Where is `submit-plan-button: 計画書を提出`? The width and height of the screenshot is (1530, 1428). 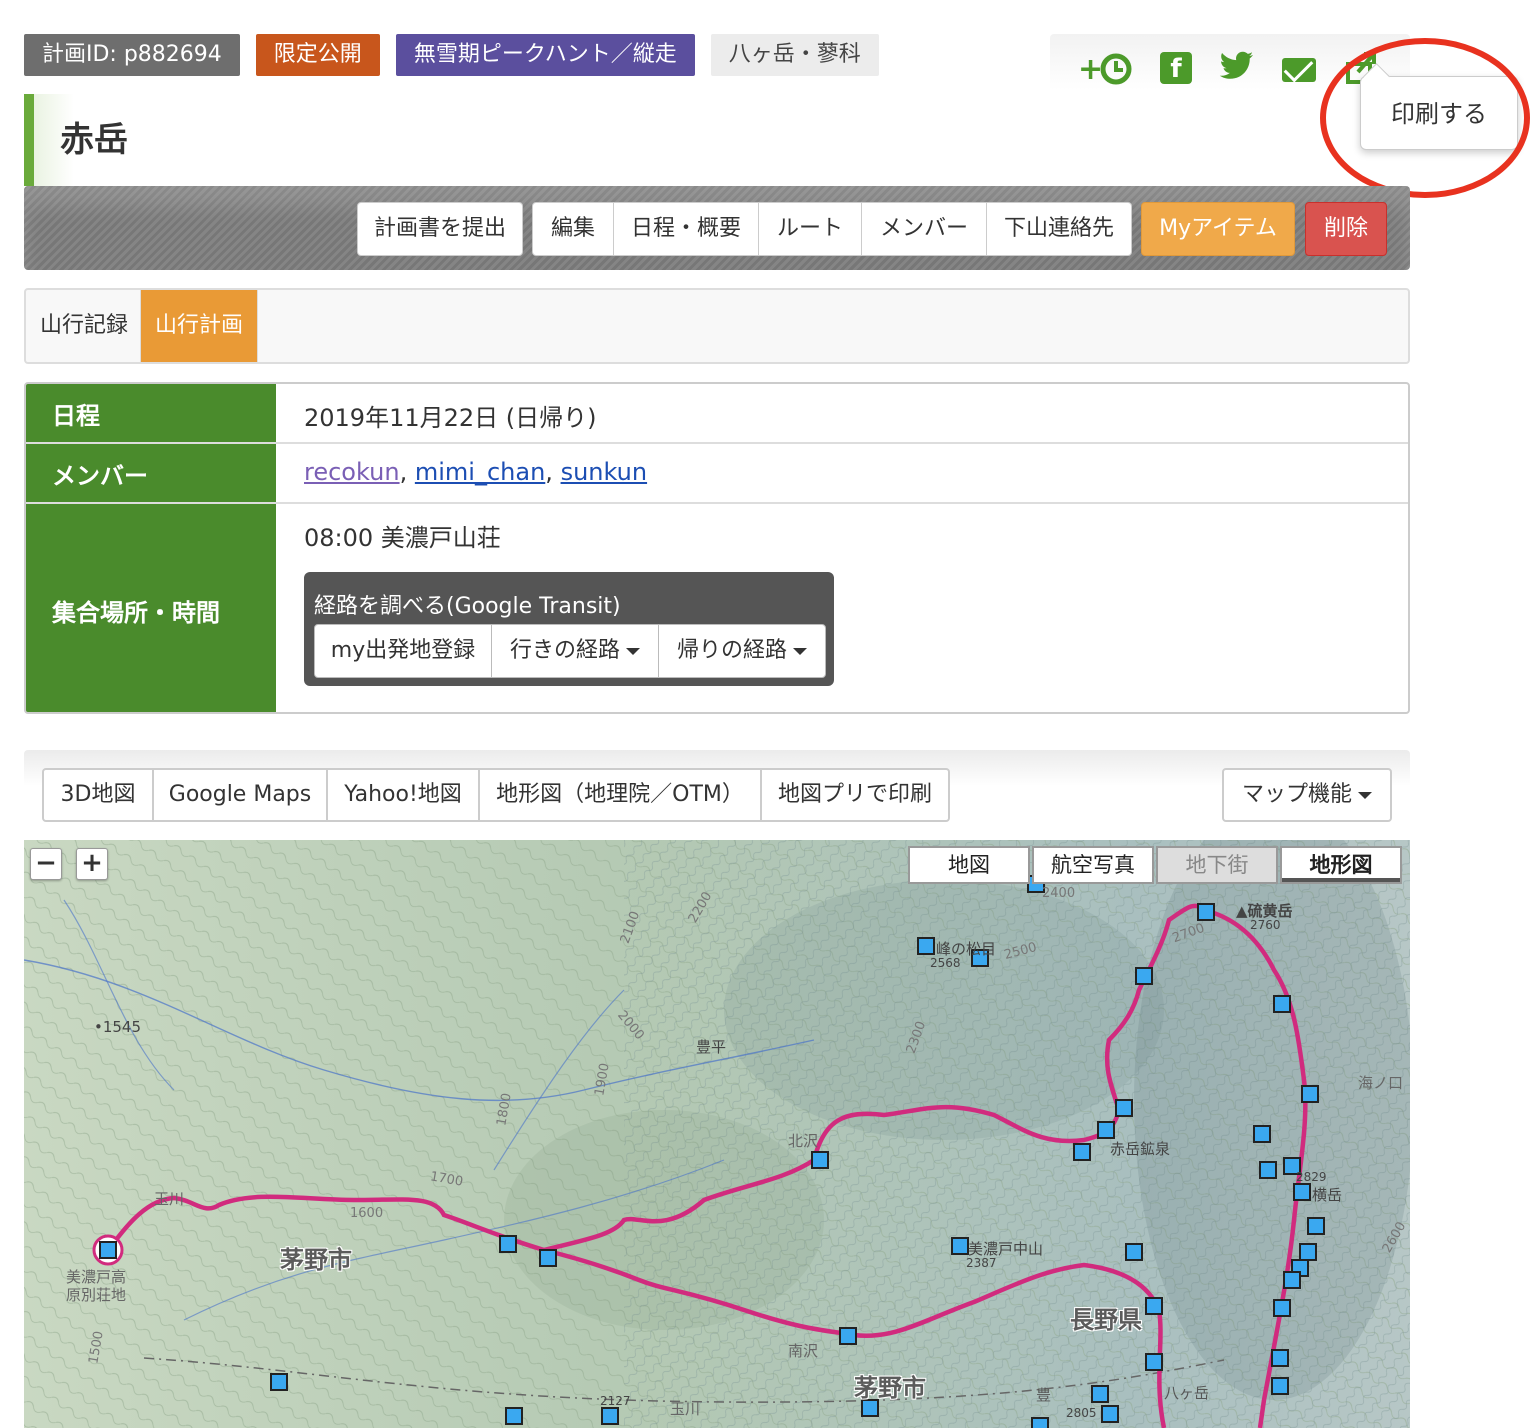
submit-plan-button: 計画書を提出 is located at coordinates (440, 229).